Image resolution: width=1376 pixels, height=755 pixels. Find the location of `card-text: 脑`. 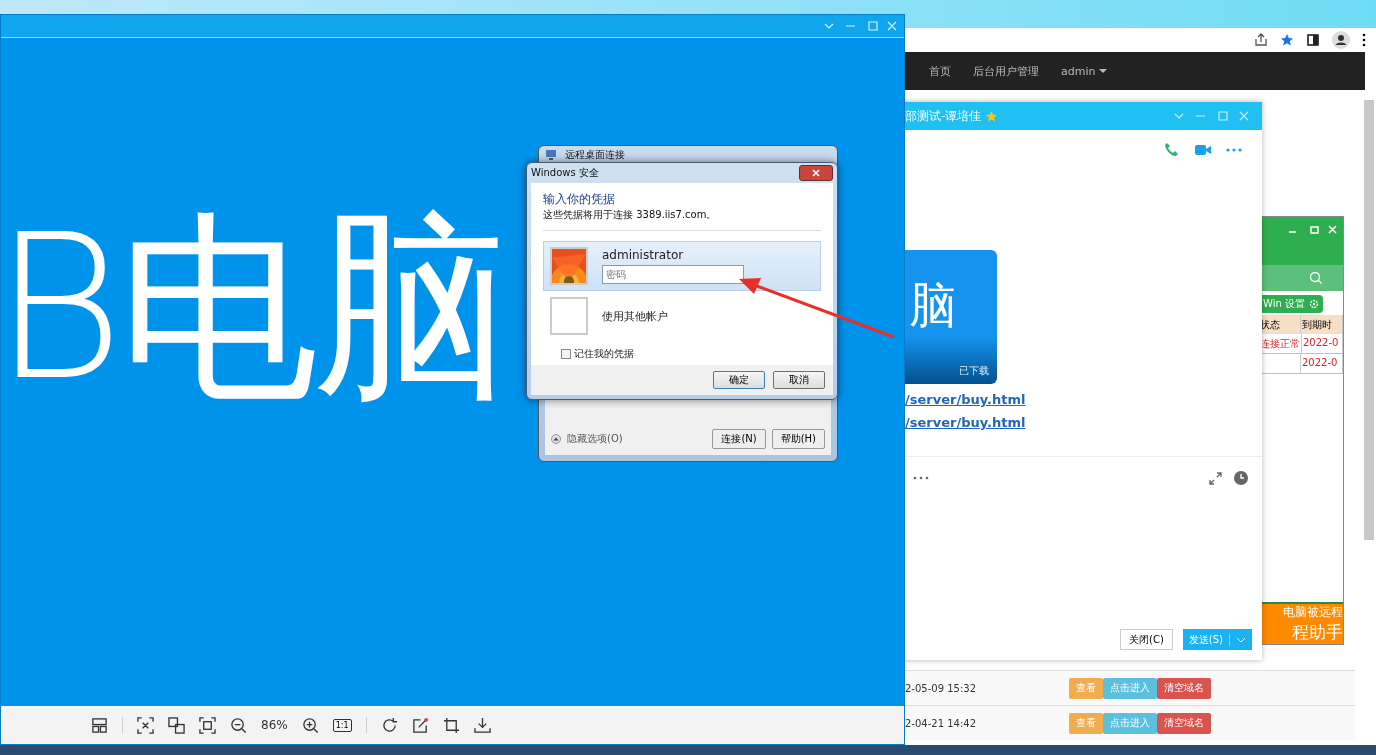

card-text: 脑 is located at coordinates (933, 305).